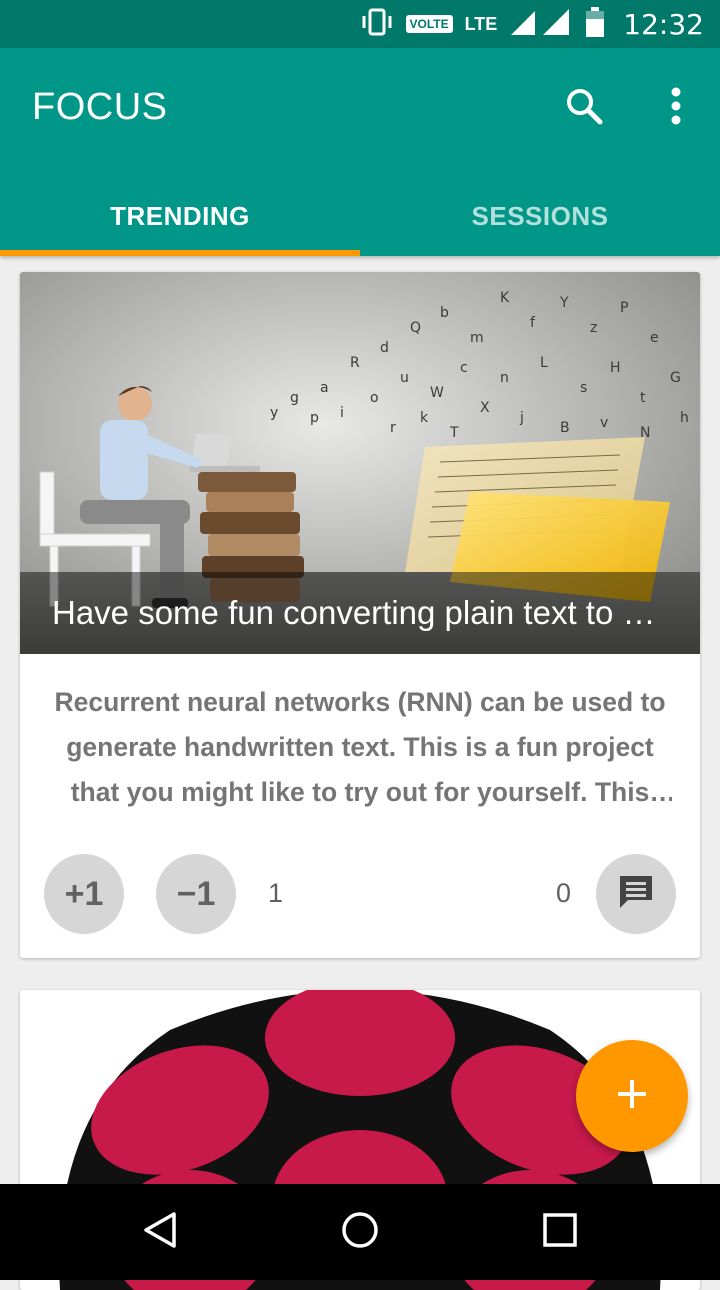  I want to click on downvote-button: −1, so click(196, 894).